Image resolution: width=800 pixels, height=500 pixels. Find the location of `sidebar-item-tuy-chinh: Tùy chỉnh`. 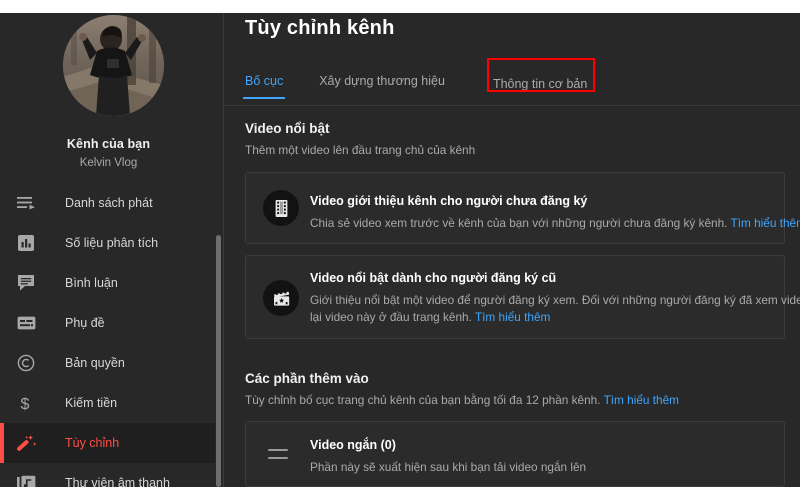

sidebar-item-tuy-chinh: Tùy chỉnh is located at coordinates (108, 443).